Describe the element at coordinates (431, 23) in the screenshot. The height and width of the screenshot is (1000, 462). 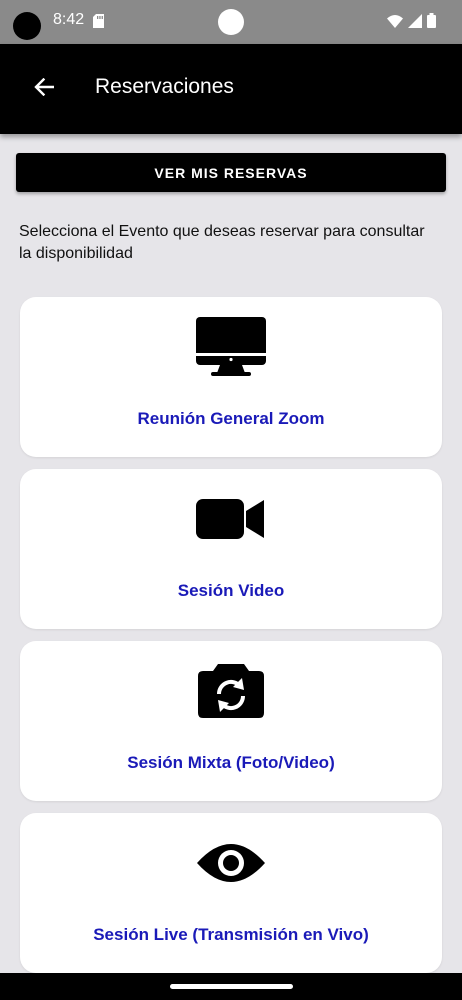
I see `battery-icon` at that location.